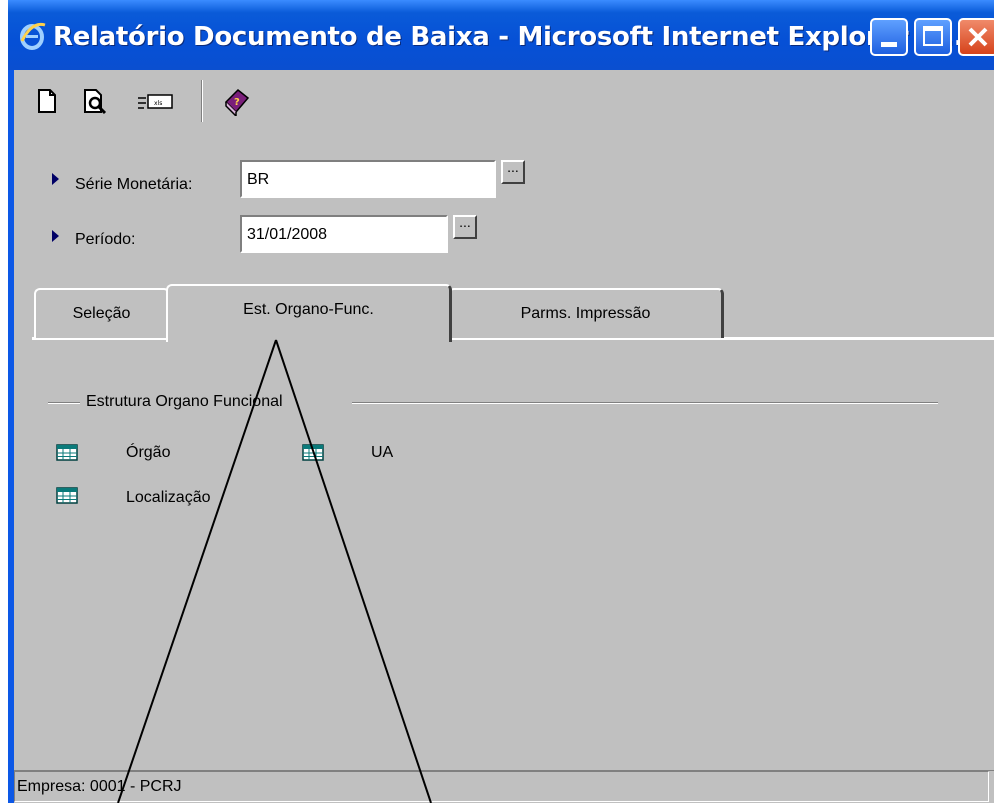  Describe the element at coordinates (148, 453) in the screenshot. I see `orgao-item: Órgão` at that location.